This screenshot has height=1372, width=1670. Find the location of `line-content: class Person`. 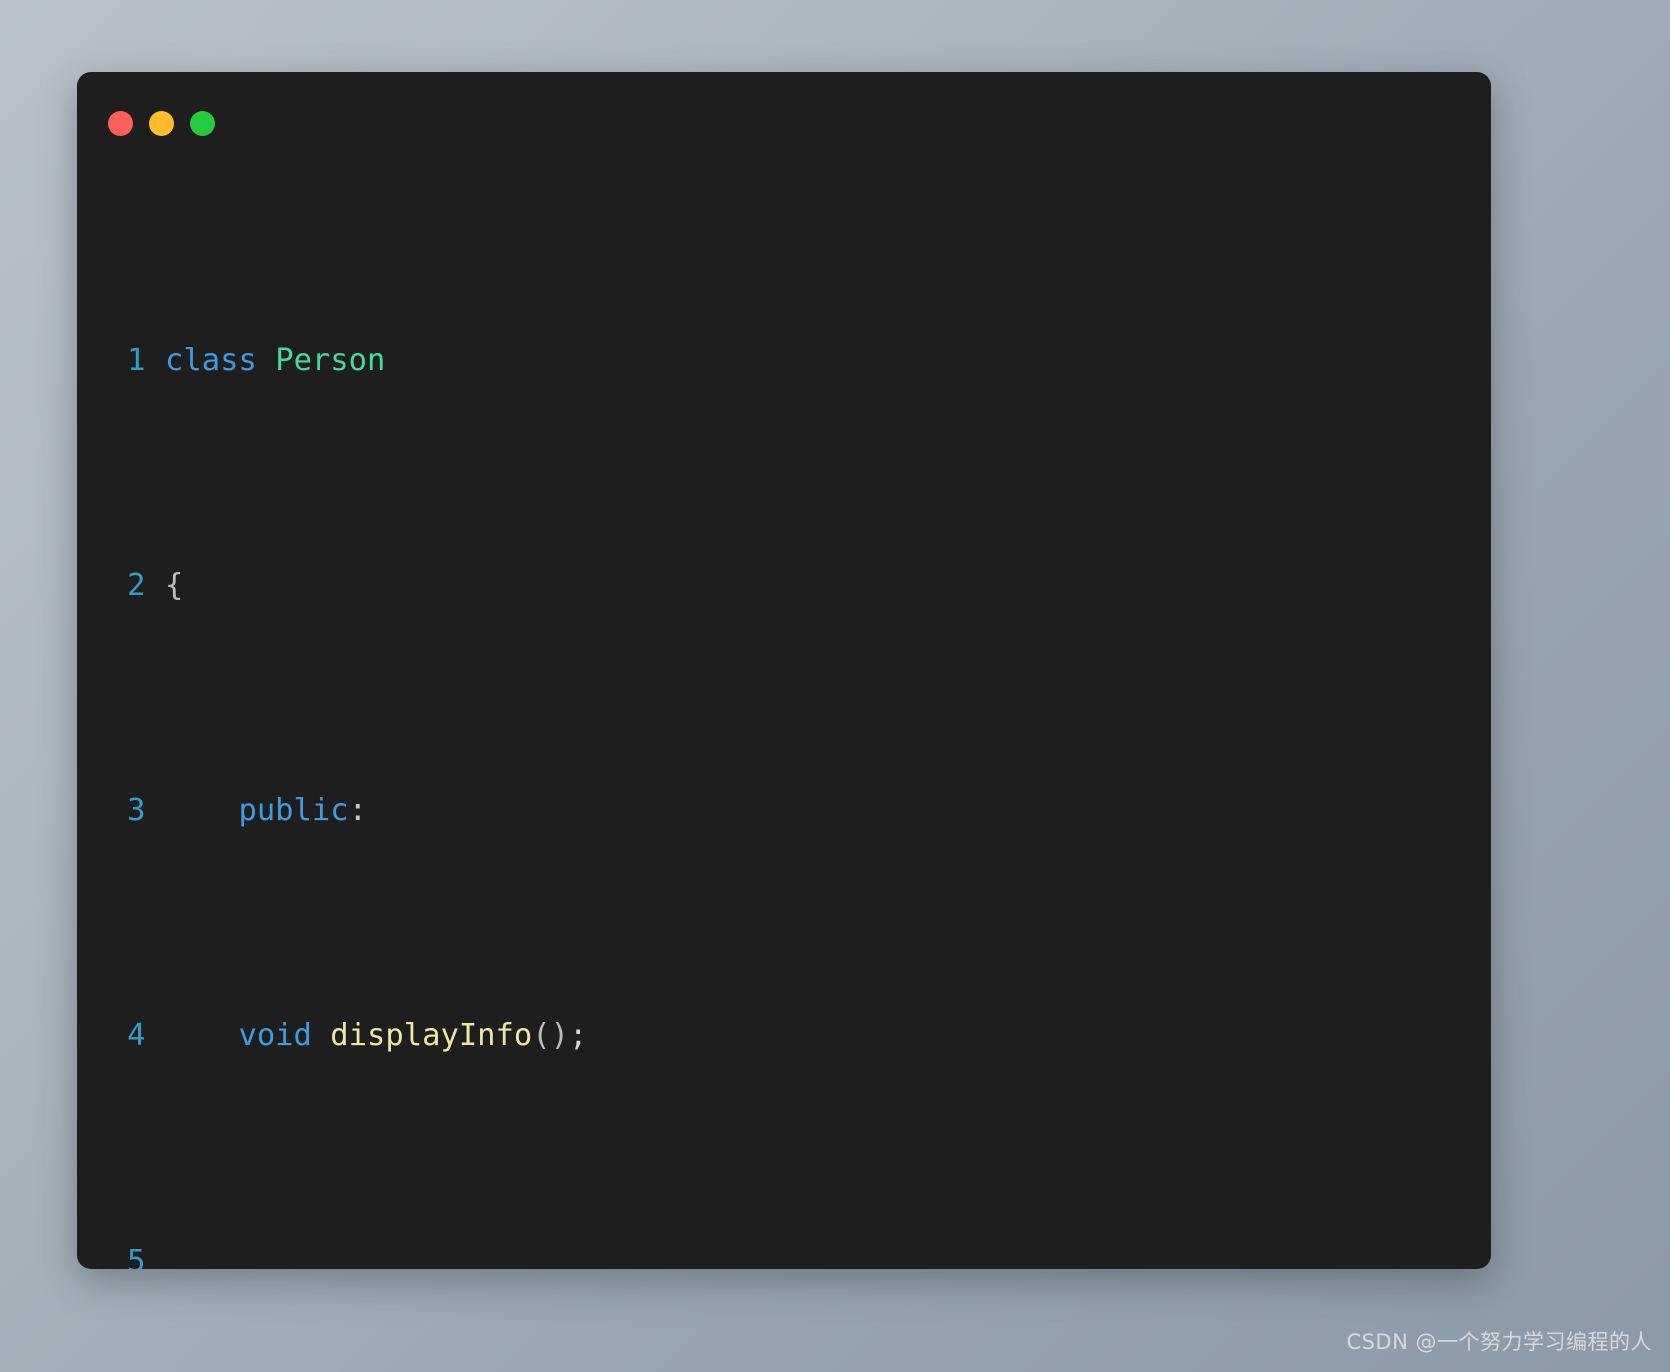

line-content: class Person is located at coordinates (828, 361).